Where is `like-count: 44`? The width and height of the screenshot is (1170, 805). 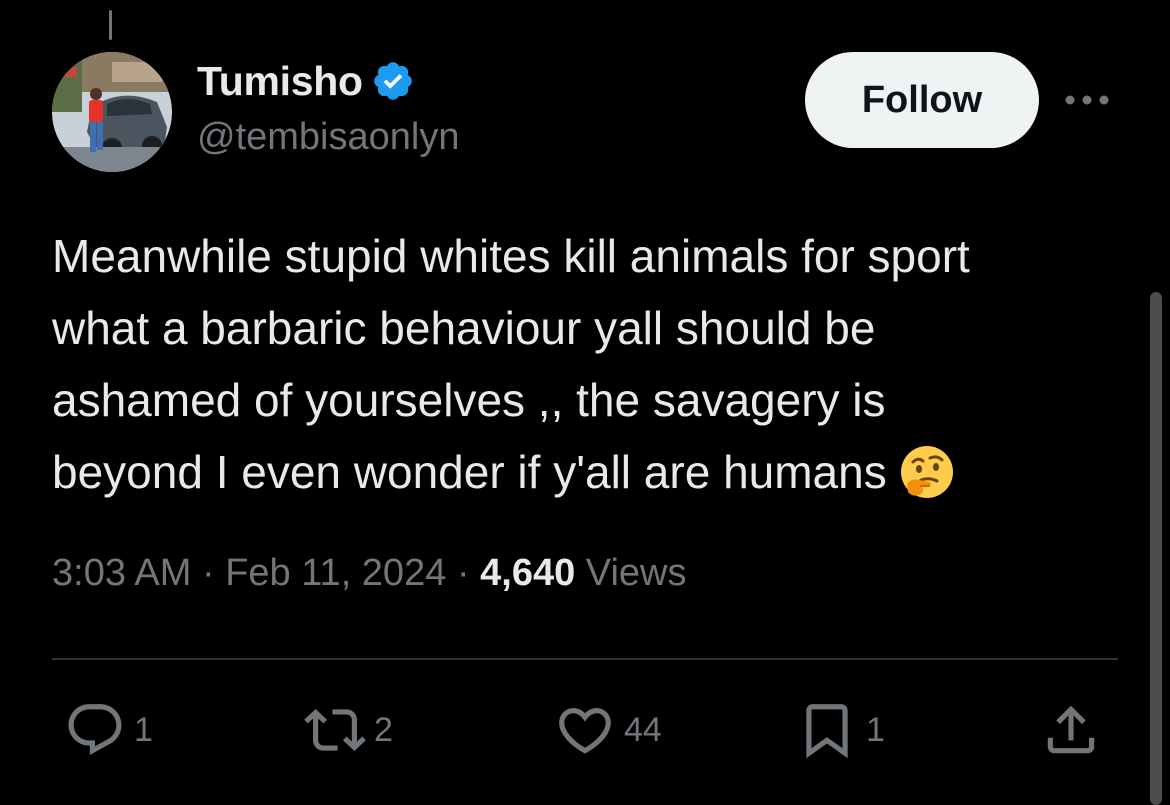 like-count: 44 is located at coordinates (643, 729).